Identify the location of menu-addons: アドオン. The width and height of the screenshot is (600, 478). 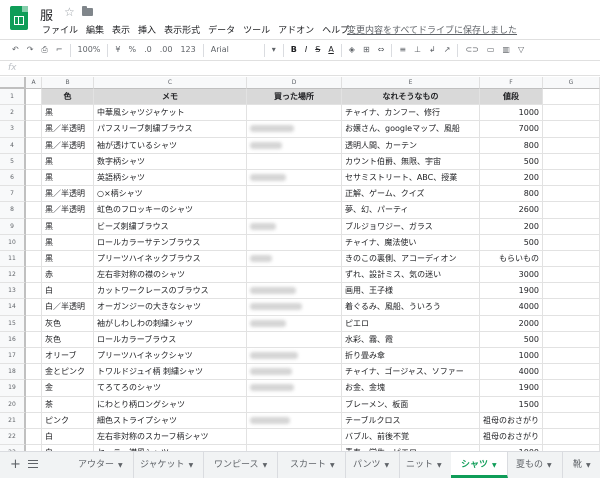
(296, 30).